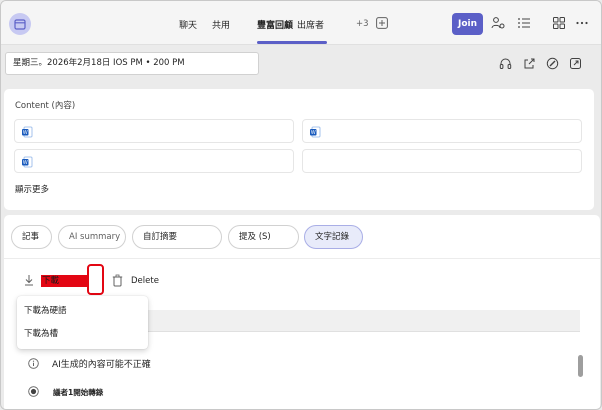  Describe the element at coordinates (310, 24) in the screenshot. I see `tab-attendees: 出席者` at that location.